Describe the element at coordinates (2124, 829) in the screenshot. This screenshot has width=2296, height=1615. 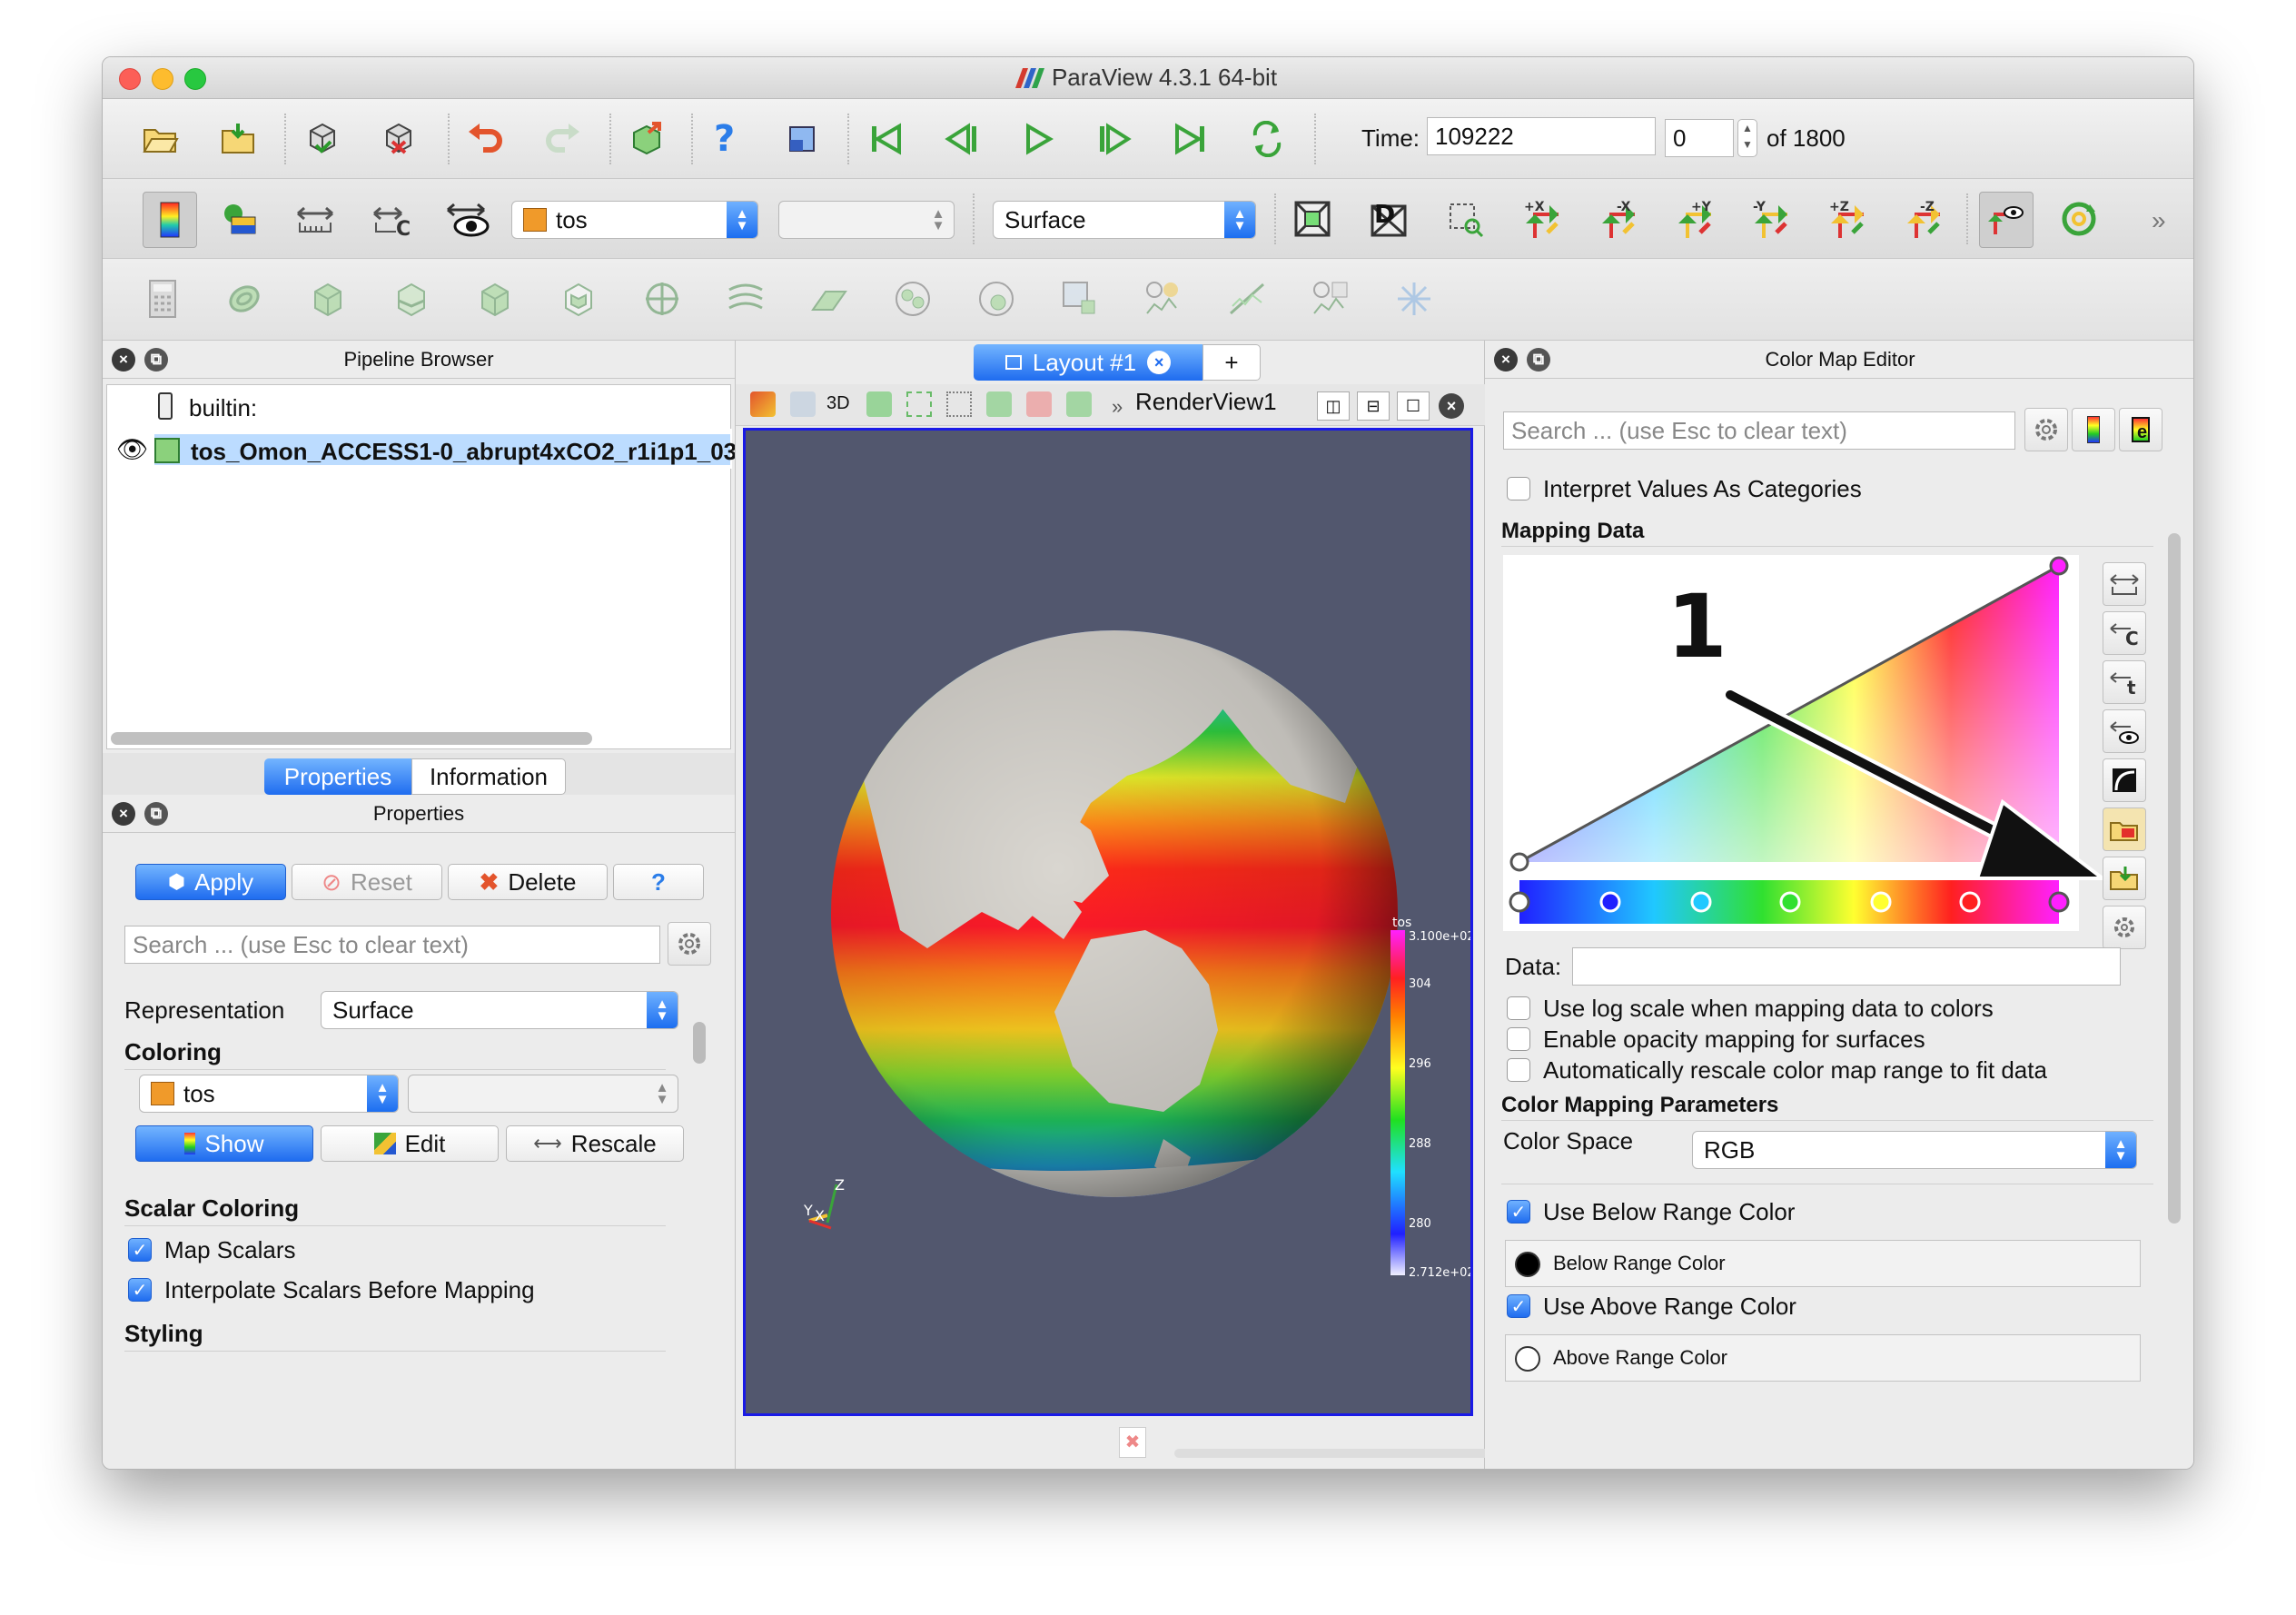
I see `choose-preset-icon` at that location.